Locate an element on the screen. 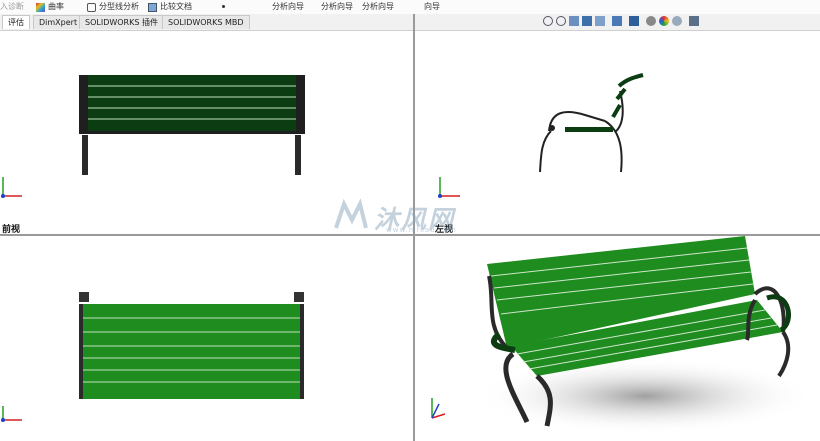 This screenshot has height=441, width=820. tab-solidworks-addins: SOLIDWORKS 插件 is located at coordinates (121, 22).